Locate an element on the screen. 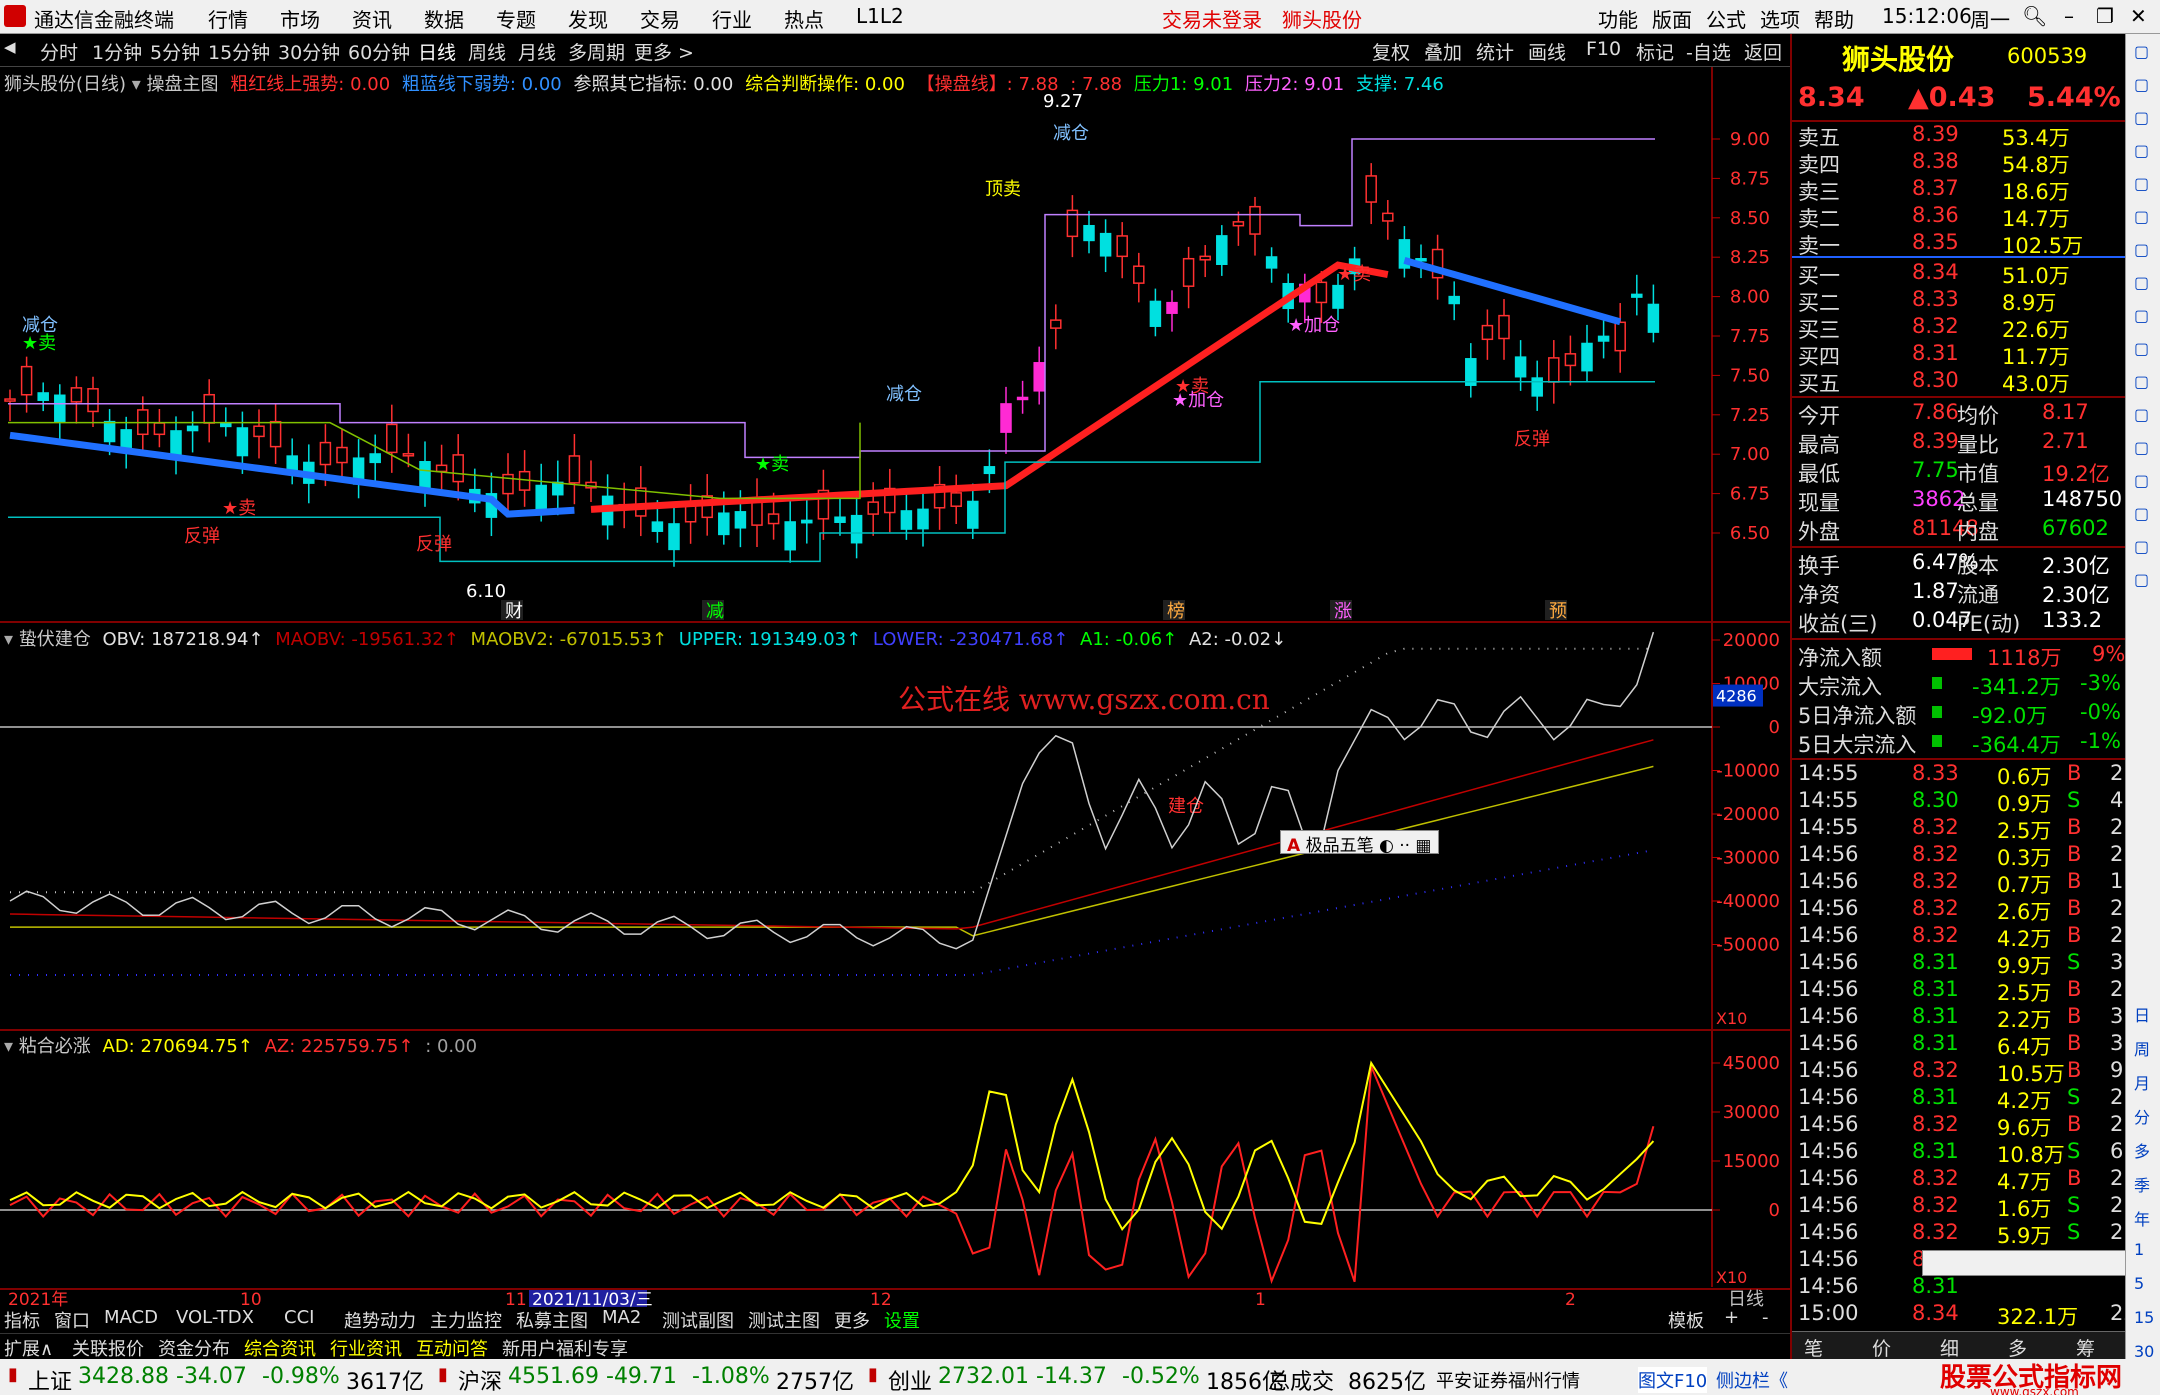  sidebar-period: 年 is located at coordinates (2142, 1218).